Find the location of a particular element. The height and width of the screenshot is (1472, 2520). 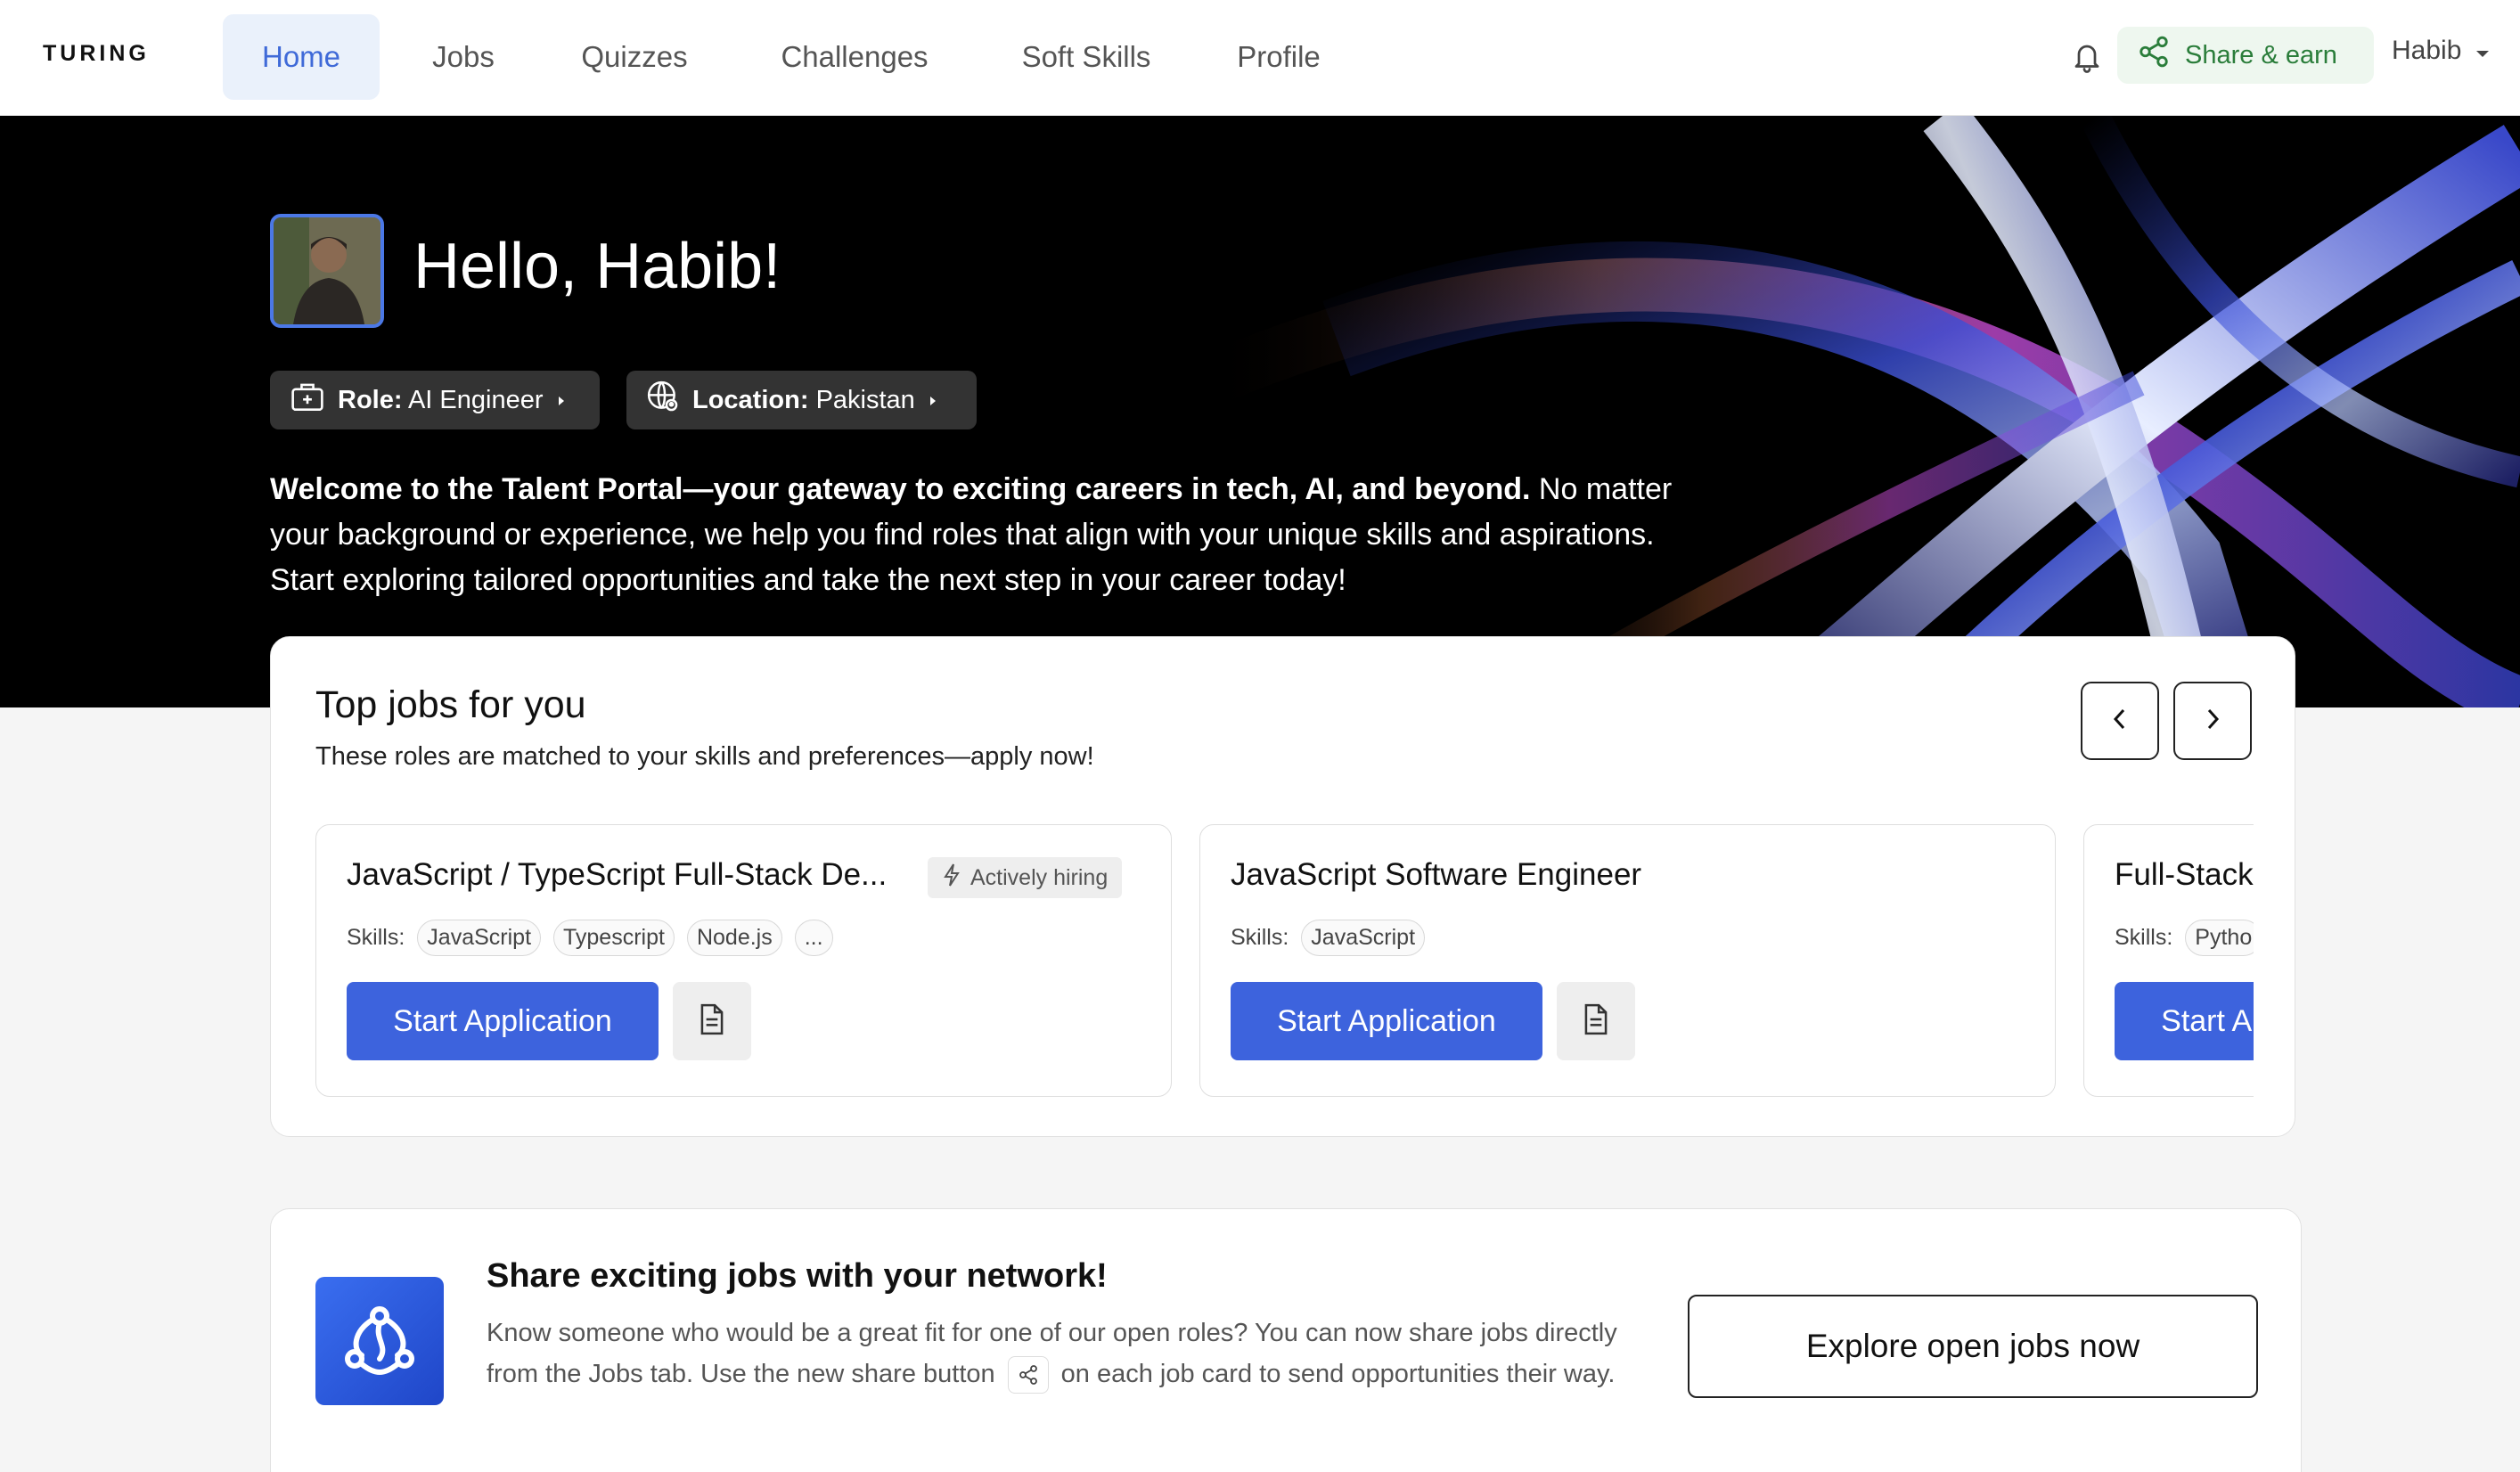

role-pill: Role: AI Engineer is located at coordinates (435, 400).